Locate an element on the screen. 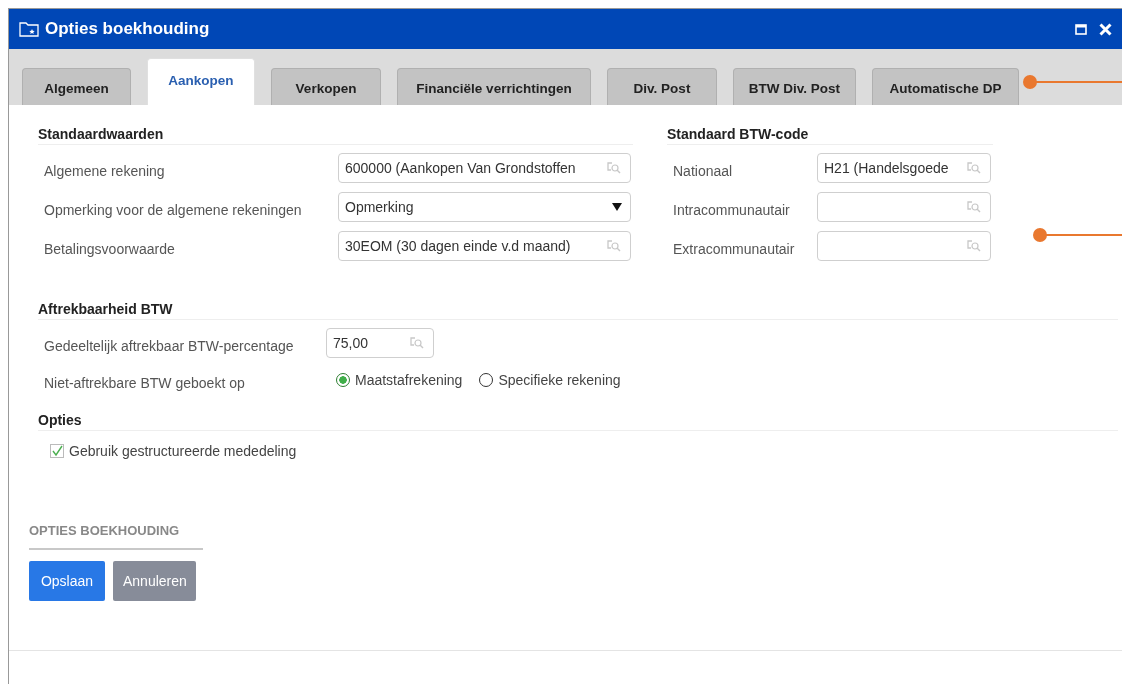 This screenshot has width=1122, height=684. checkbox is located at coordinates (57, 451).